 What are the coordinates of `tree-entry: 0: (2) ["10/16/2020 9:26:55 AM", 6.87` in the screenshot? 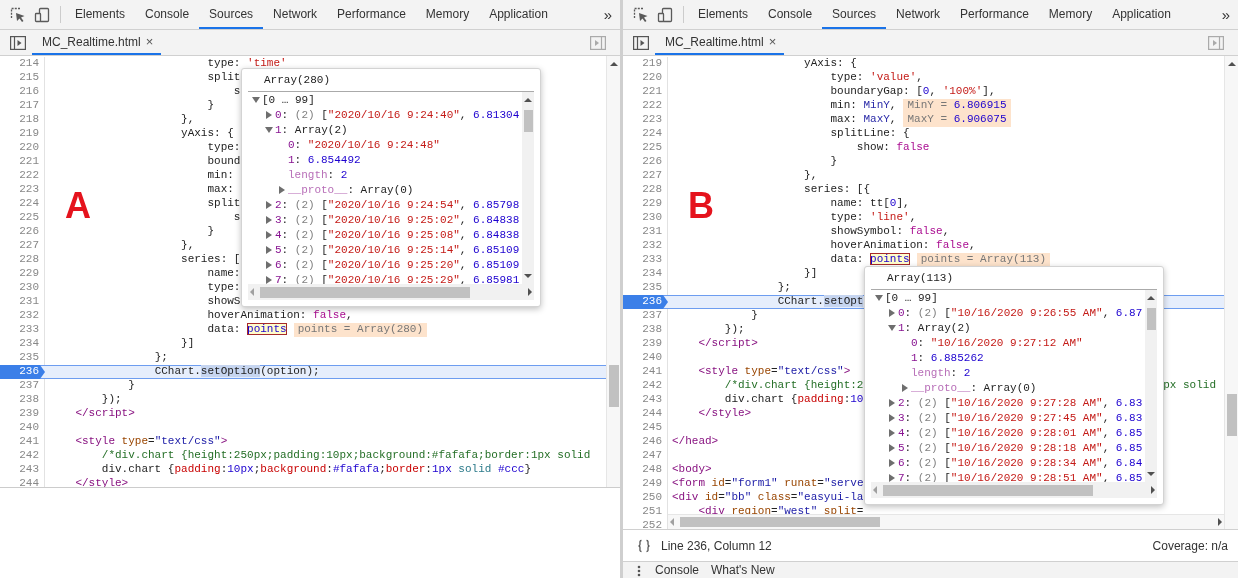 It's located at (1020, 312).